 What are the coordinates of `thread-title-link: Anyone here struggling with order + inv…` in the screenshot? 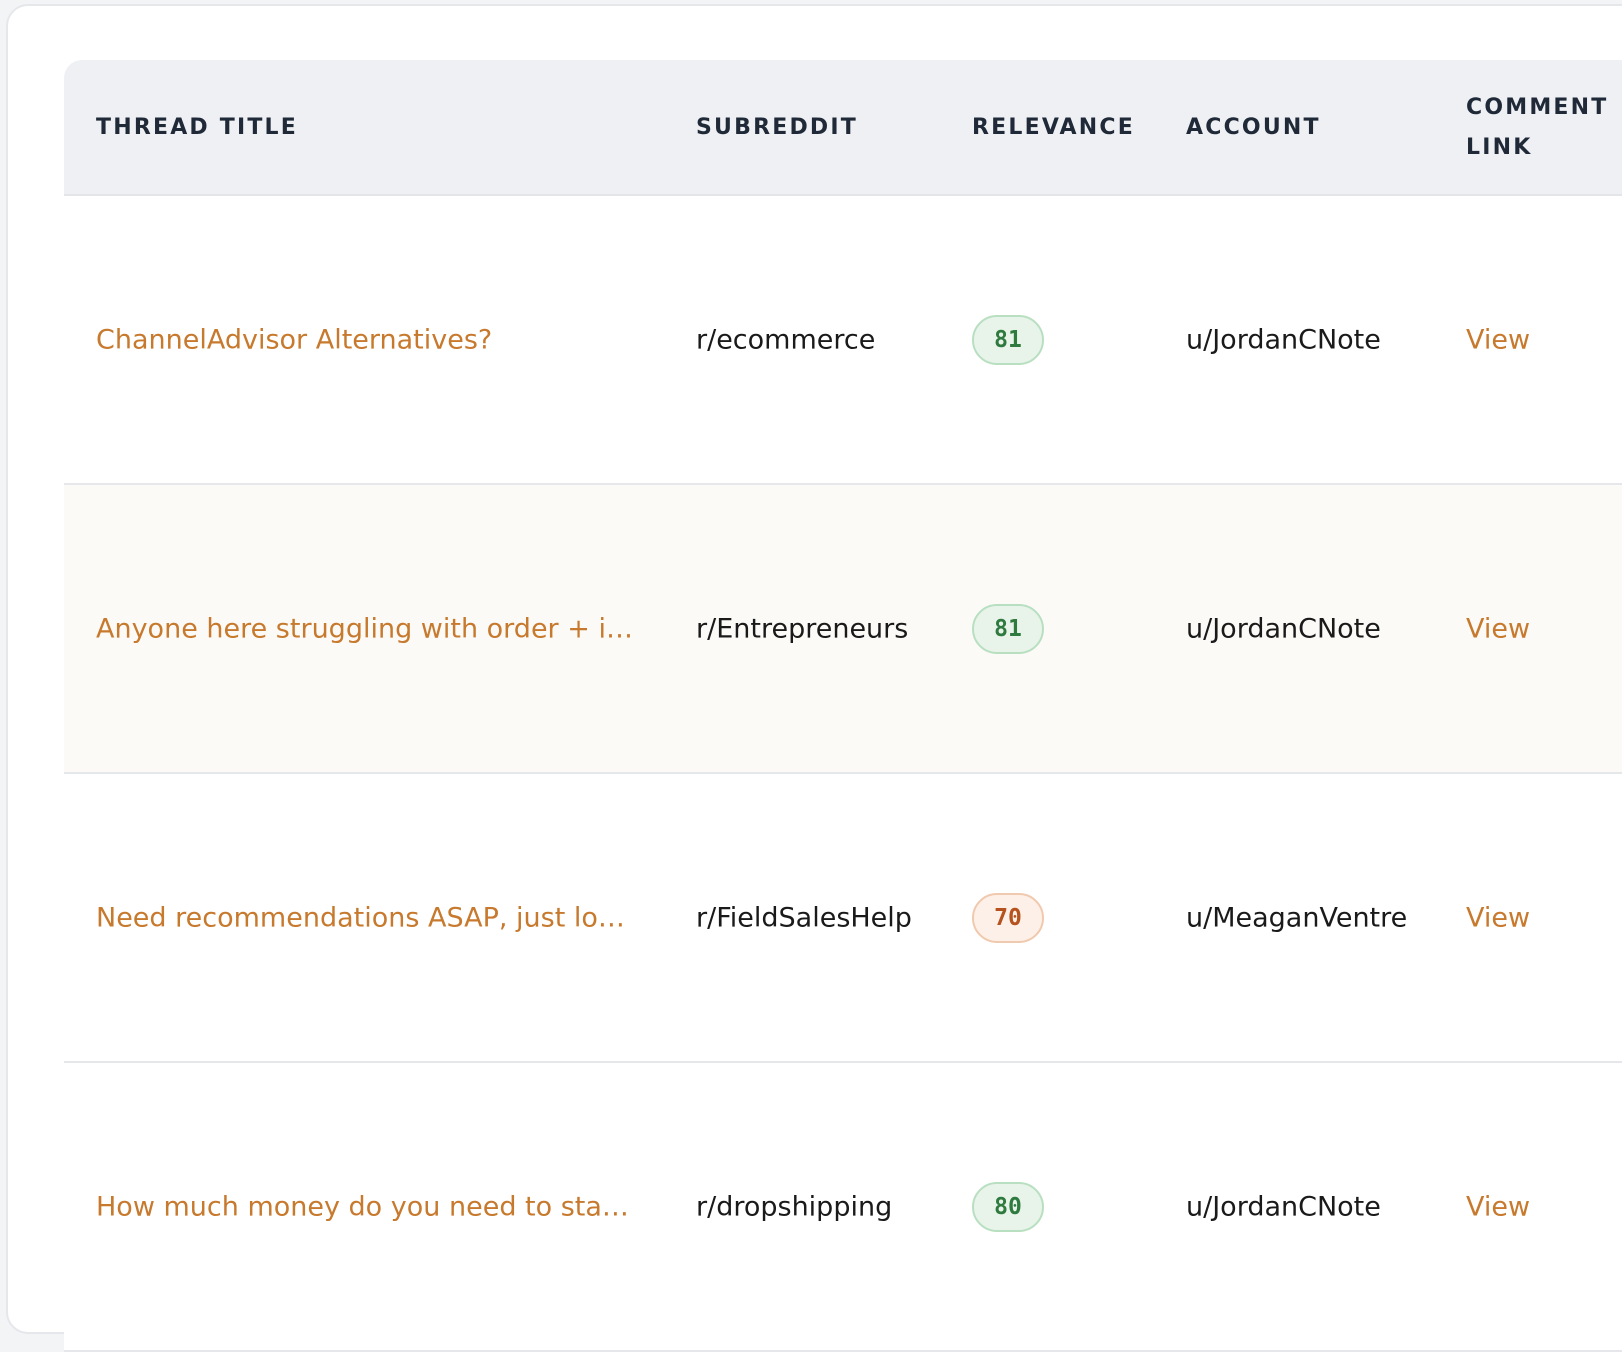 It's located at (366, 628).